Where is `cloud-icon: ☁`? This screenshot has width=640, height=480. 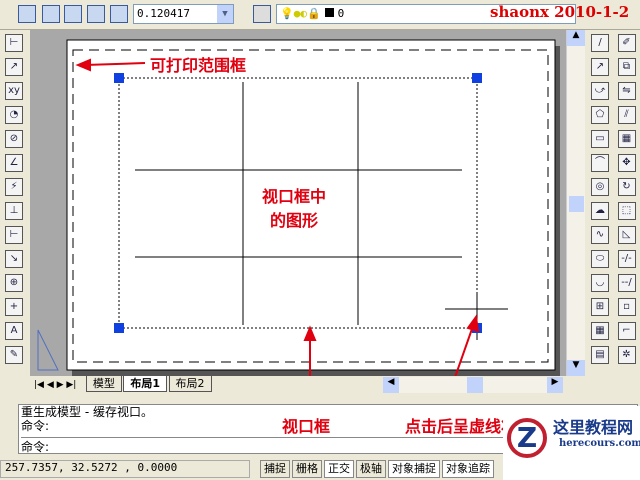 cloud-icon: ☁ is located at coordinates (600, 211).